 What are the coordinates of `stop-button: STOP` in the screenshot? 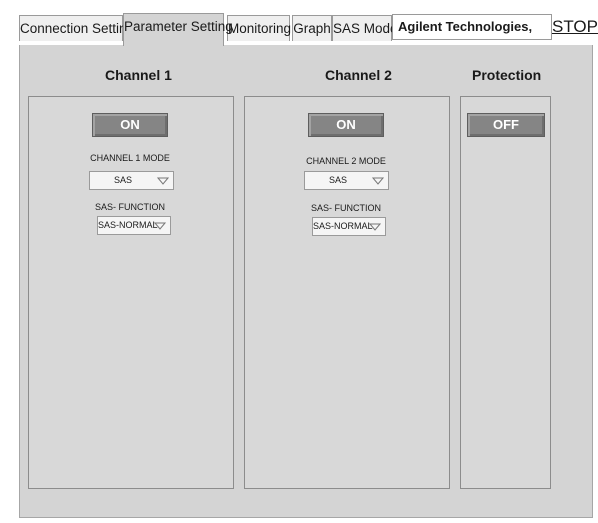 It's located at (575, 27).